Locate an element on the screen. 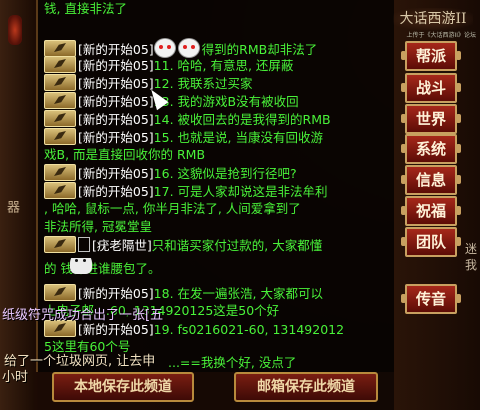  chat-line: 戏B, 而是直接回收你的 RMB is located at coordinates (214, 155).